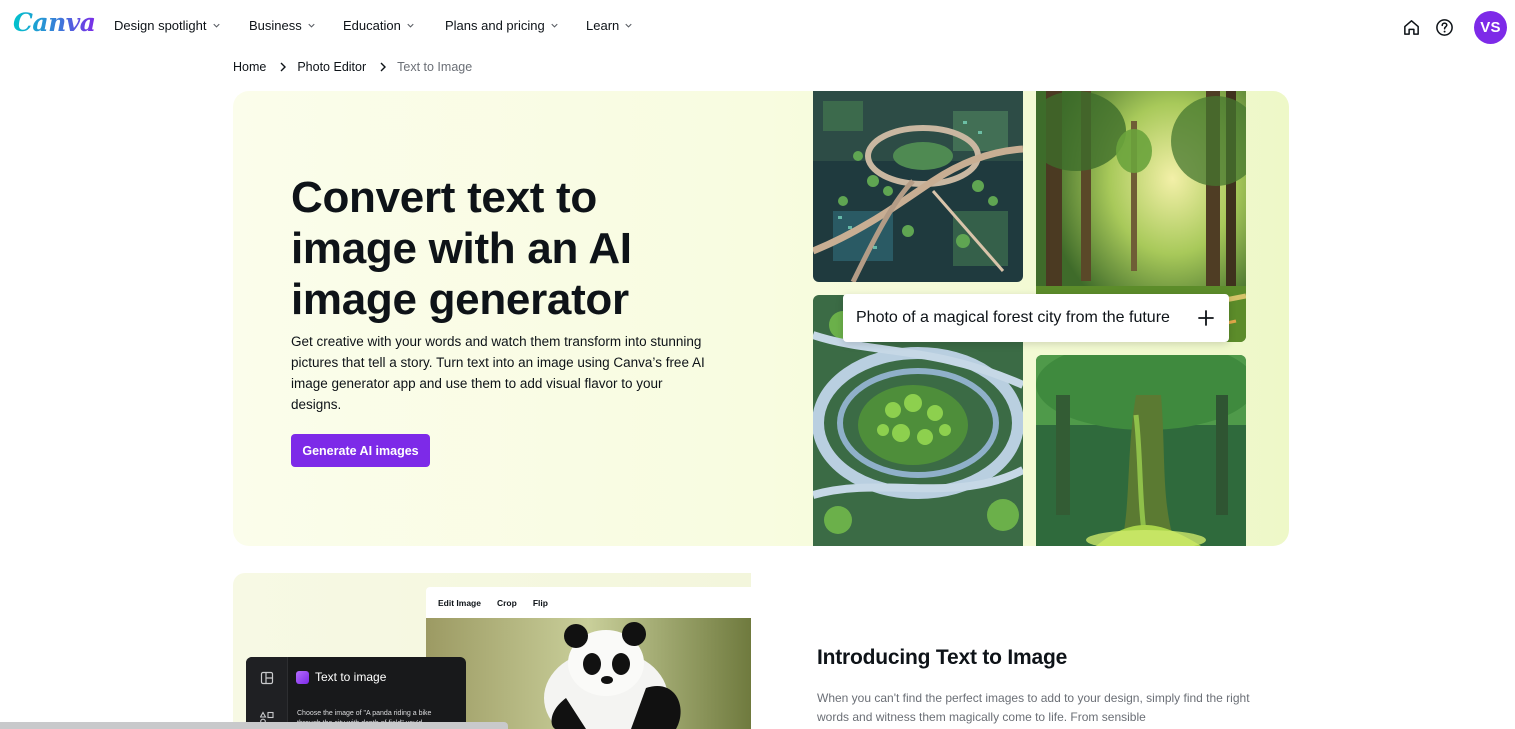  I want to click on nav-business: Business, so click(283, 25).